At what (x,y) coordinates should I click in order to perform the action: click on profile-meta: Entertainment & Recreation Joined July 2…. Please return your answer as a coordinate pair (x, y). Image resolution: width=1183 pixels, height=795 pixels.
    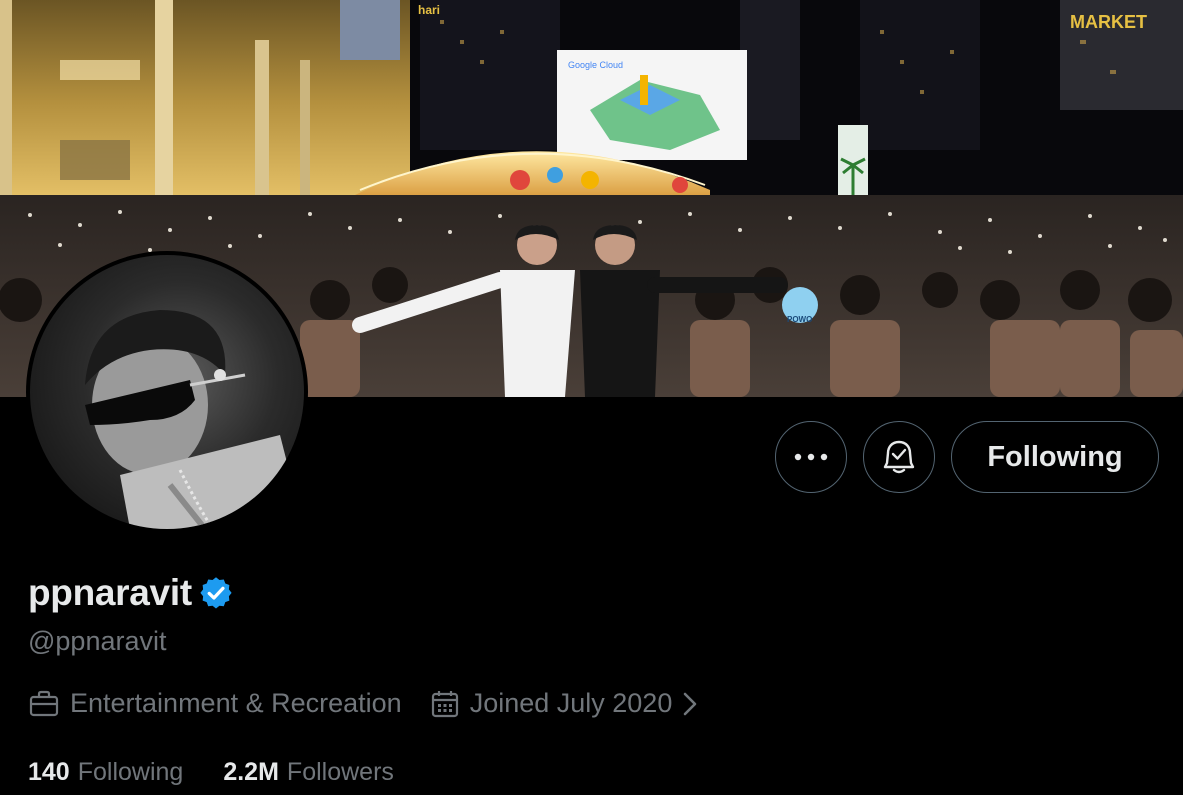
    Looking at the image, I should click on (368, 703).